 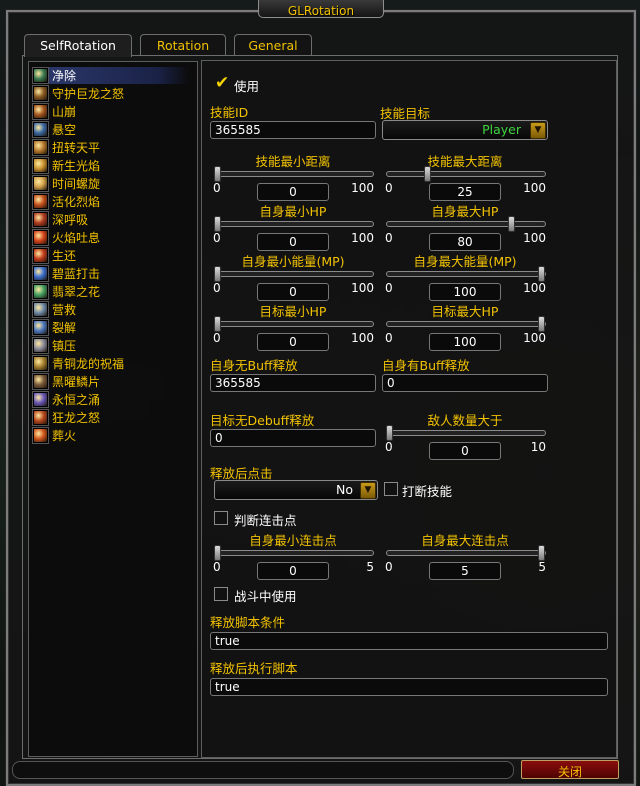 I want to click on cast-condition-label: 释放脚本条件, so click(x=248, y=622).